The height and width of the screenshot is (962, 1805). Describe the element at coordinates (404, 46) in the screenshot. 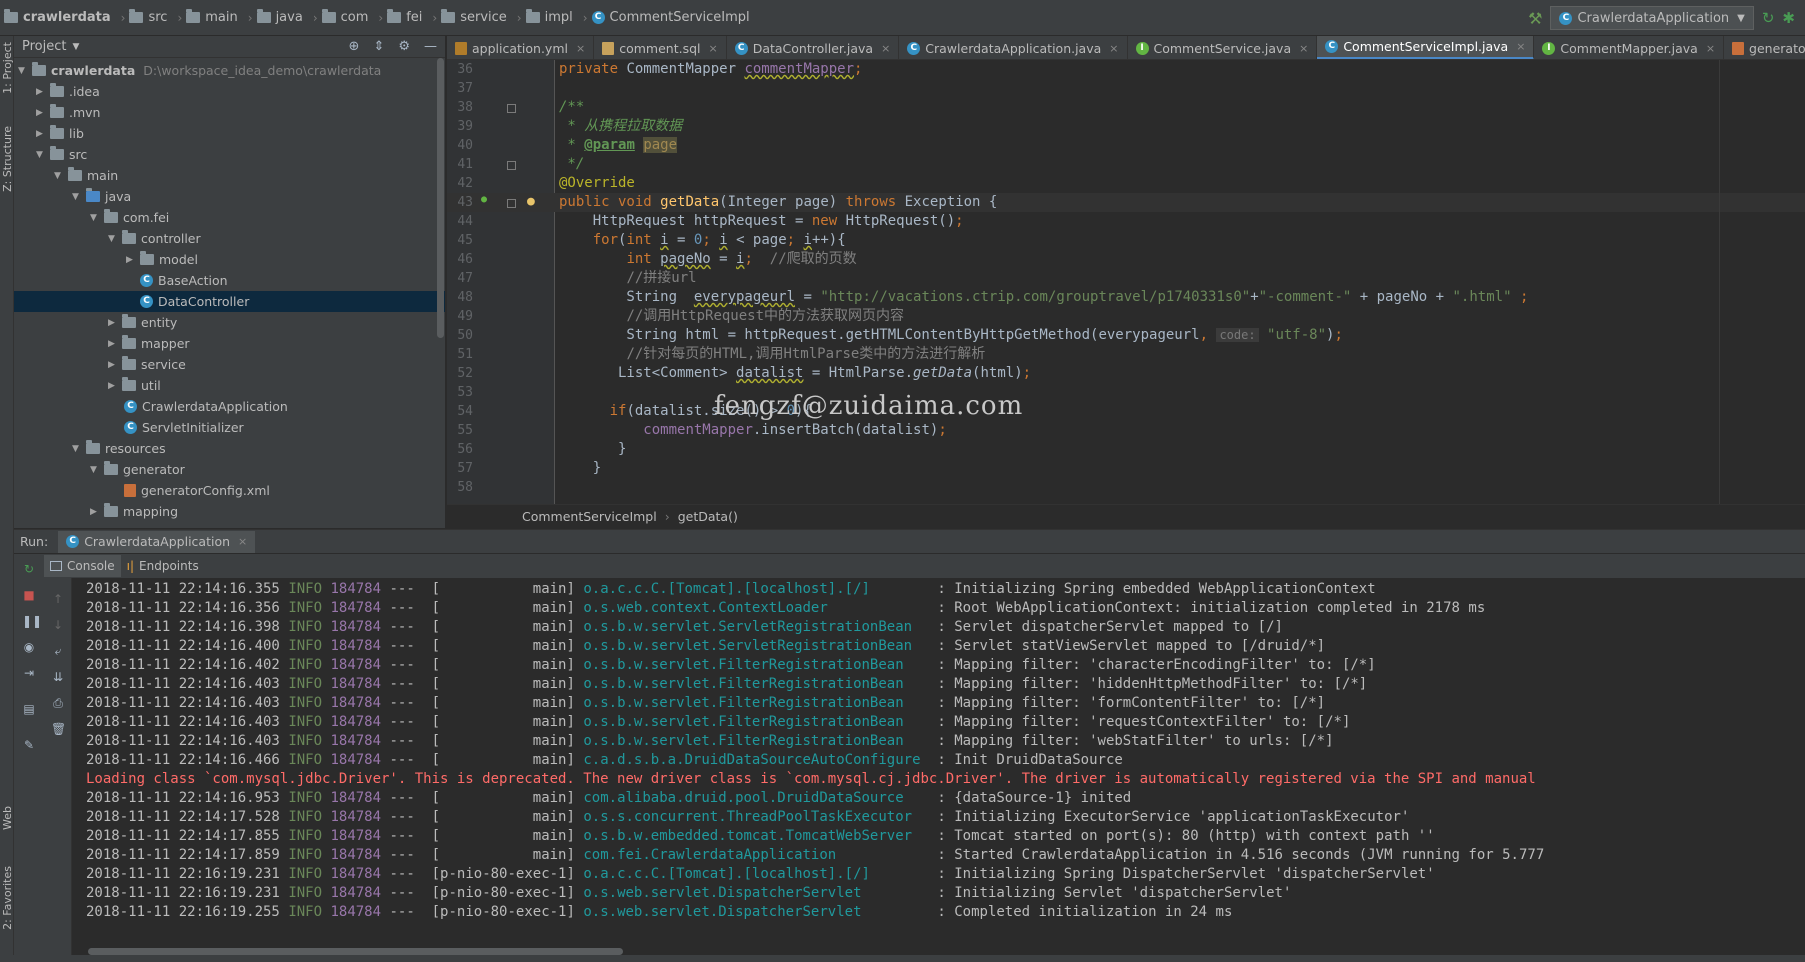

I see `gear-icon: ⚙` at that location.